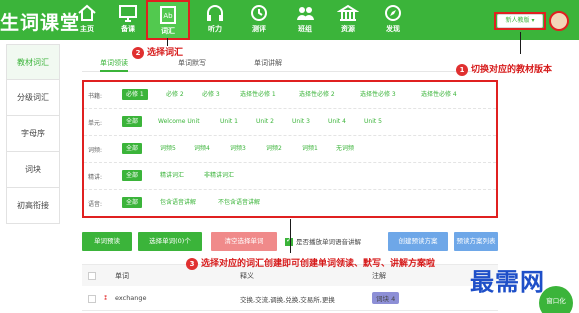  I want to click on column-note: 注解, so click(379, 276).